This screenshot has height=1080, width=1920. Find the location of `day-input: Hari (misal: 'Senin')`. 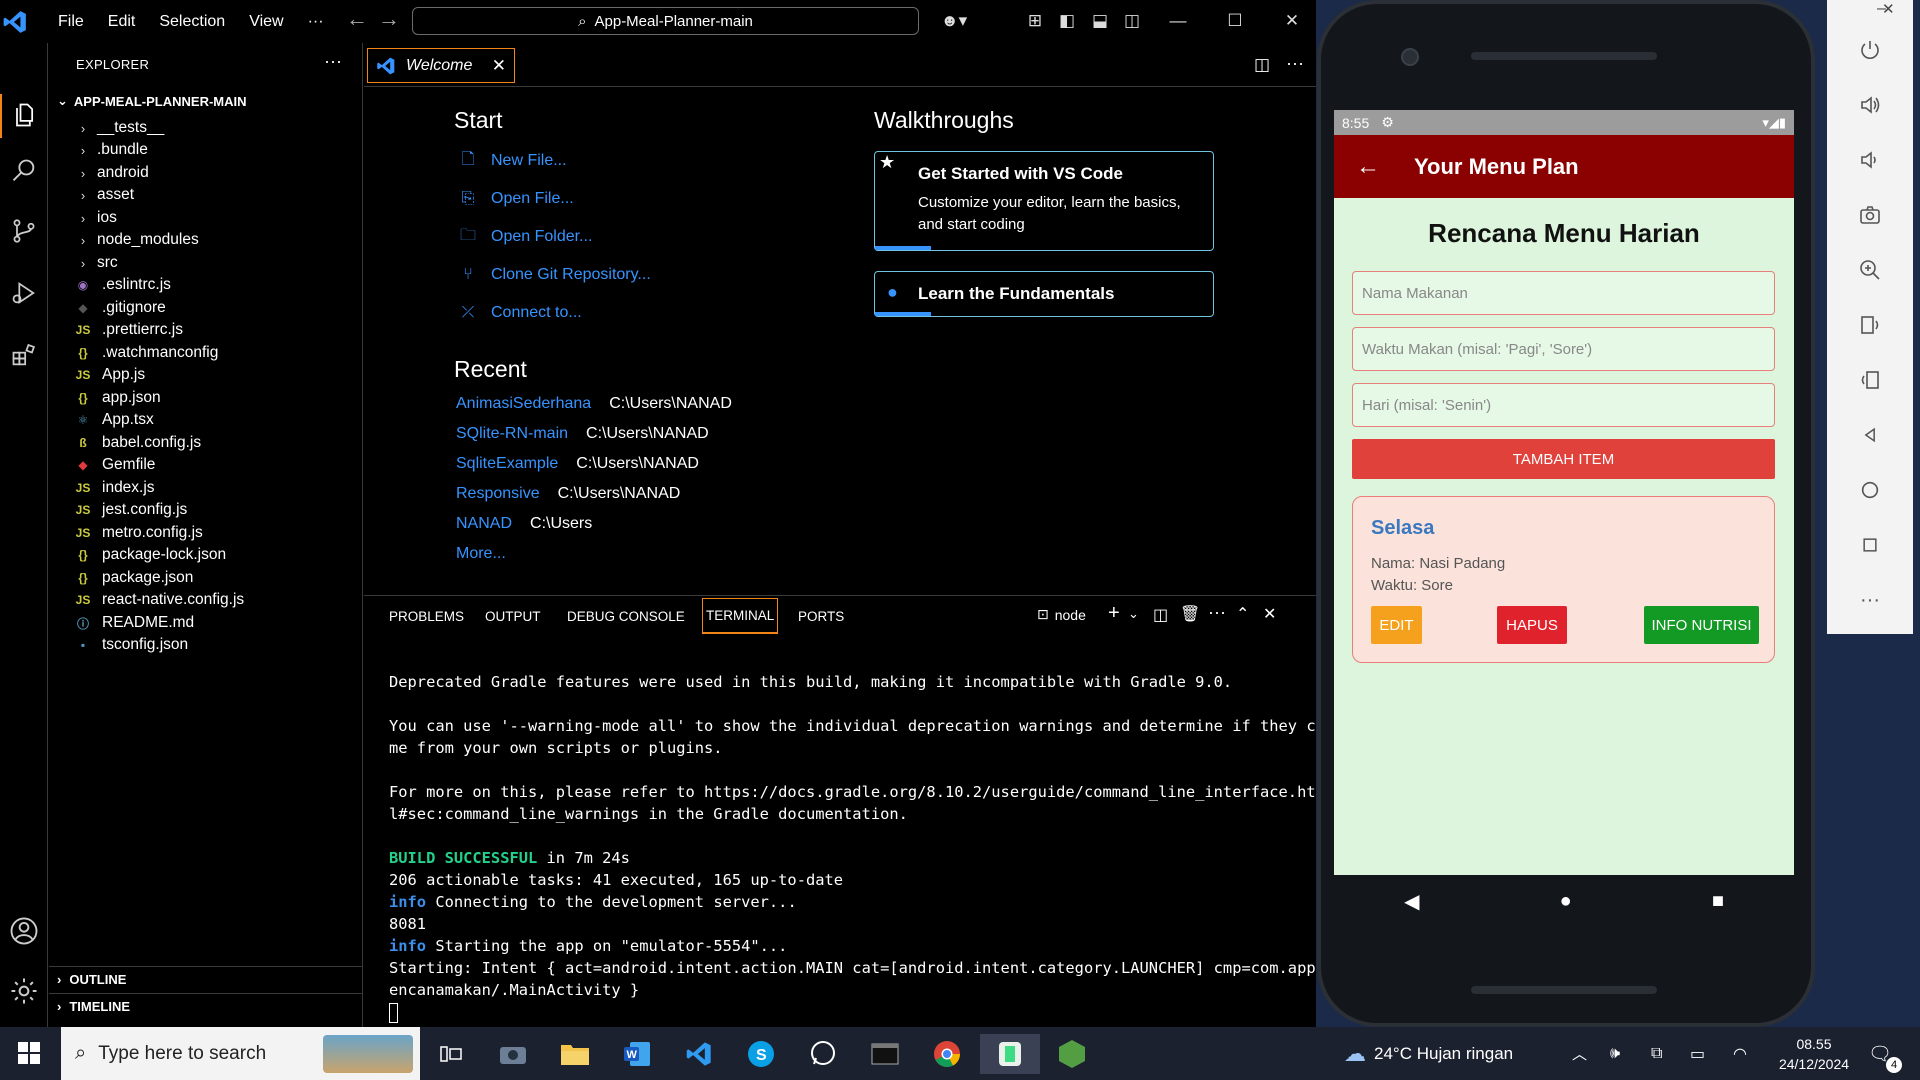

day-input: Hari (misal: 'Senin') is located at coordinates (1563, 405).